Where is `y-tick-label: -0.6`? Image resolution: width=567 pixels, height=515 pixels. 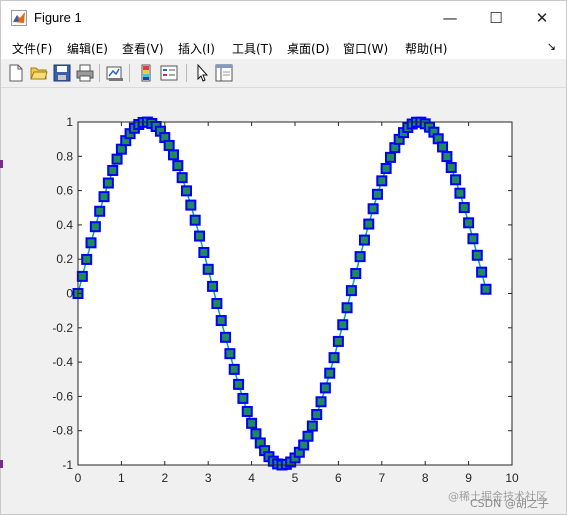 y-tick-label: -0.6 is located at coordinates (62, 396).